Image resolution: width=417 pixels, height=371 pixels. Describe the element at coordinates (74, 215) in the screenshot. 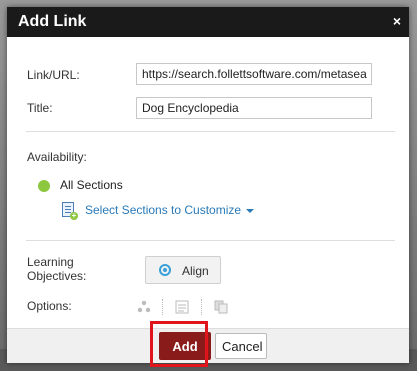

I see `plus-badge-icon: +` at that location.